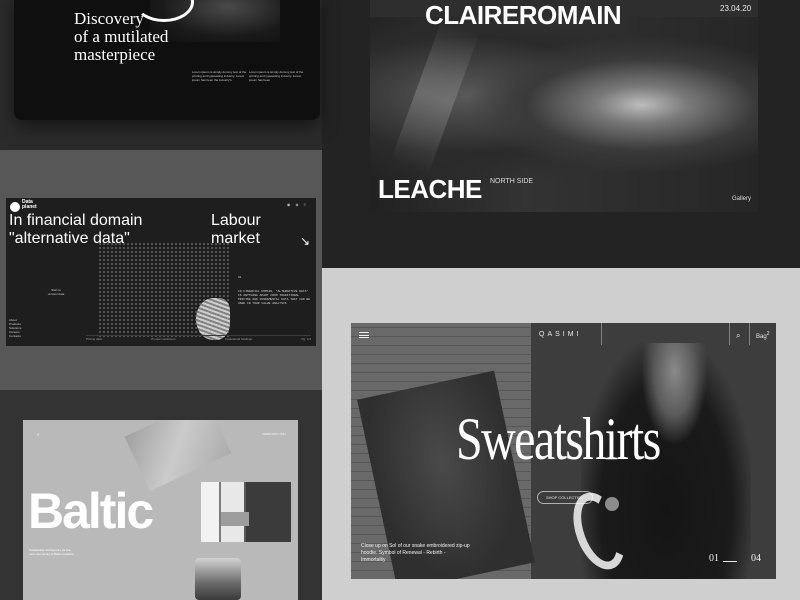 This screenshot has height=600, width=800. I want to click on footer-link: Product sentiment, so click(163, 339).